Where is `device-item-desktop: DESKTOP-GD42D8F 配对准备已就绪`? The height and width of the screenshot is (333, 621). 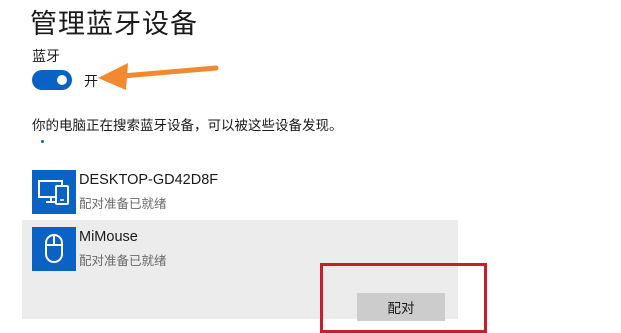
device-item-desktop: DESKTOP-GD42D8F 配对准备已就绪 is located at coordinates (240, 192).